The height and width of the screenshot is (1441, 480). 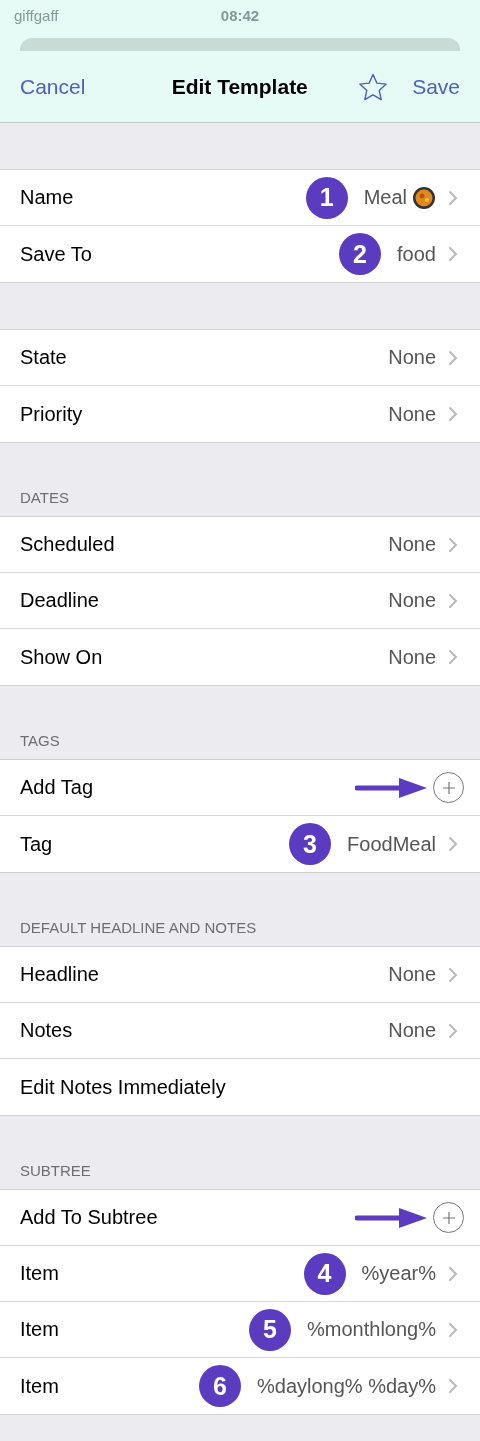 I want to click on settings-row: Notes None, so click(x=240, y=1031).